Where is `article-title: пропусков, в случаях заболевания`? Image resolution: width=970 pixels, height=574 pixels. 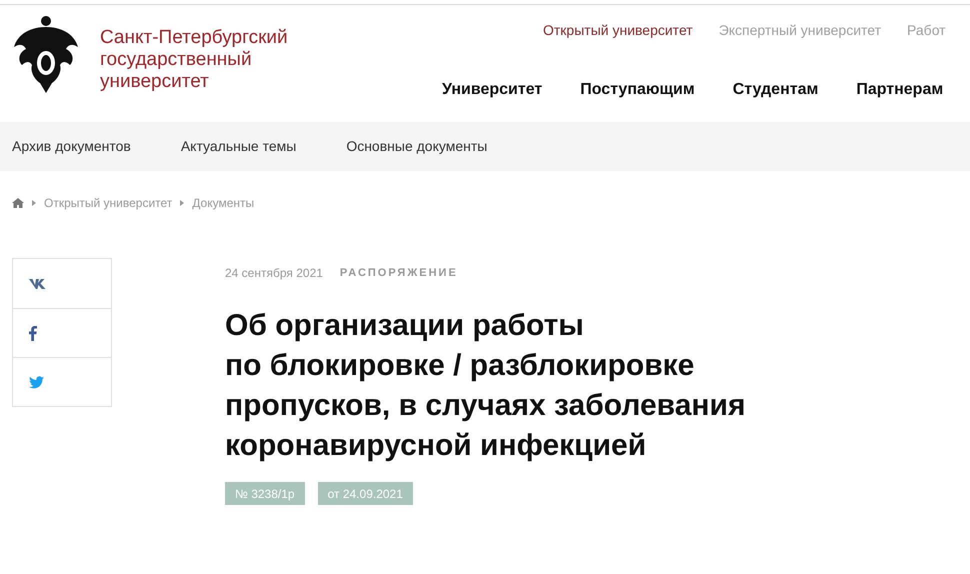 article-title: пропусков, в случаях заболевания is located at coordinates (485, 406).